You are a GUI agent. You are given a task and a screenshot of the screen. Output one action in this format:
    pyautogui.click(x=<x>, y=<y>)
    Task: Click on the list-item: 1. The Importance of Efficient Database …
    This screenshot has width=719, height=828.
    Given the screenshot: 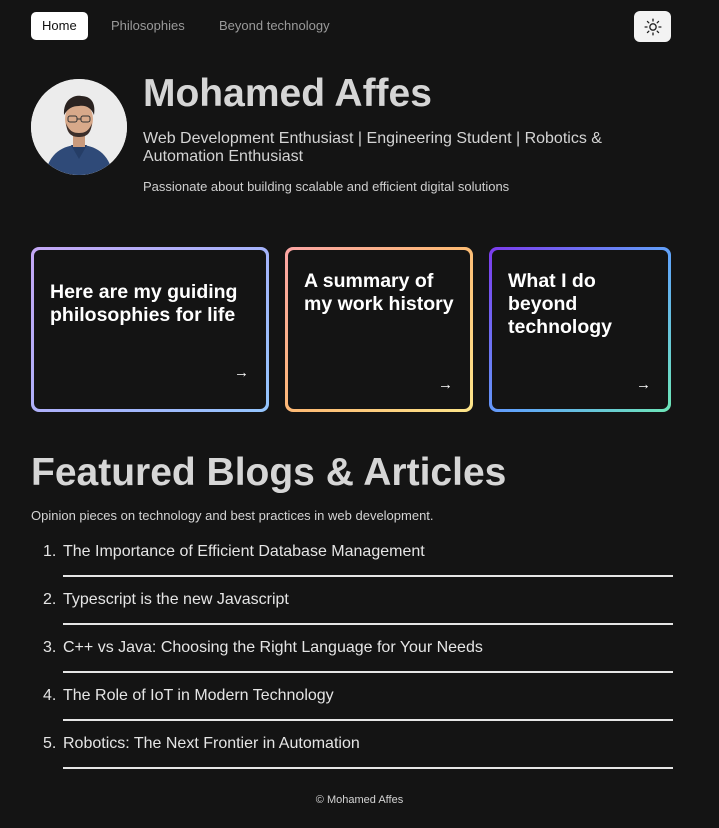 What is the action you would take?
    pyautogui.click(x=358, y=560)
    